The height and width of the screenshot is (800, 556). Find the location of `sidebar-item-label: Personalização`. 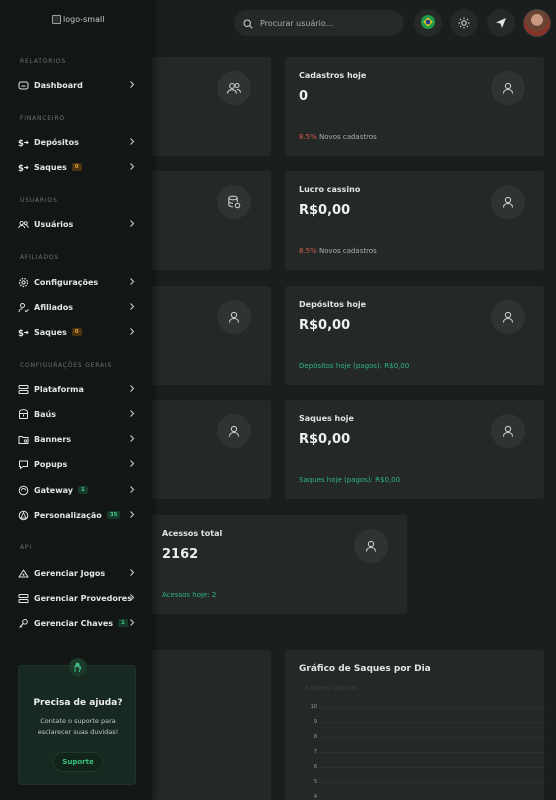

sidebar-item-label: Personalização is located at coordinates (68, 515).